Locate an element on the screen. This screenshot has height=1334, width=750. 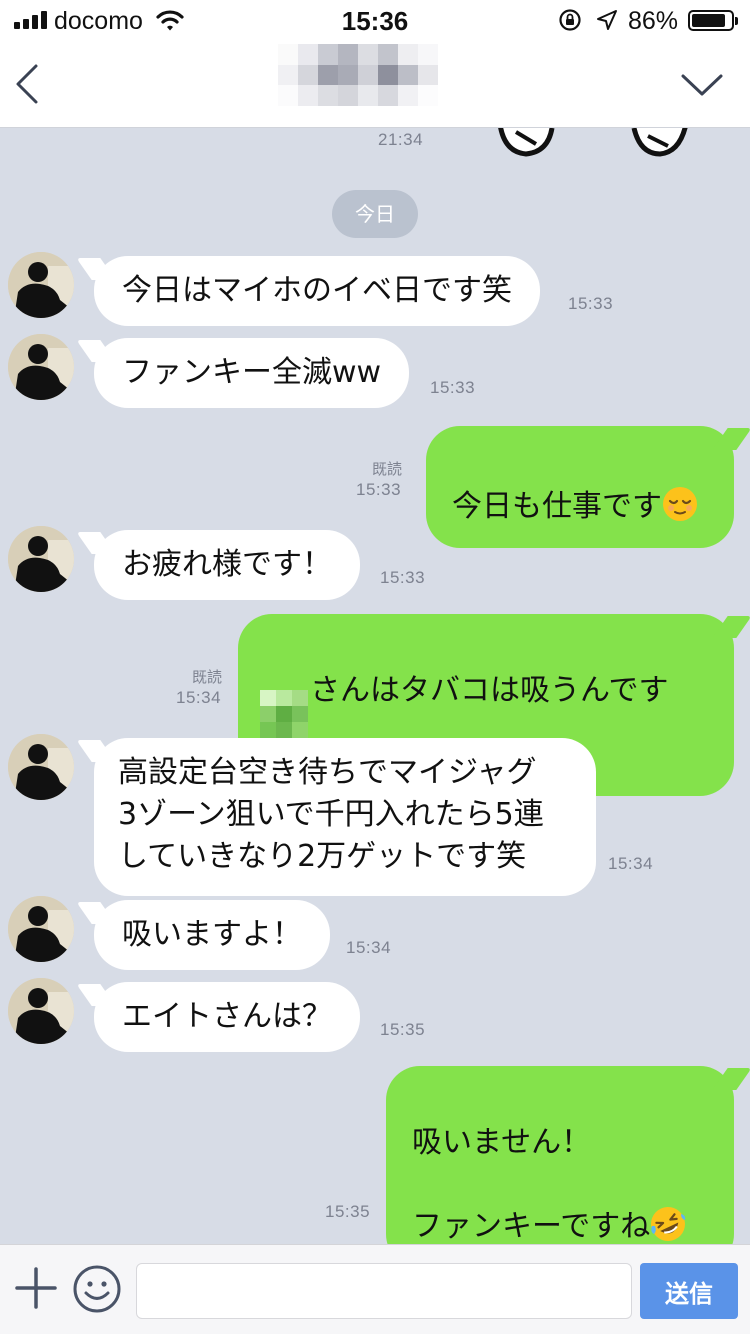
message-composer: 送信 is located at coordinates (375, 1289).